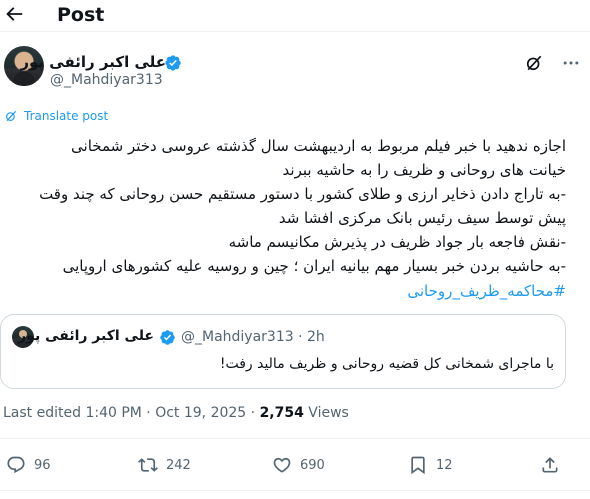 The width and height of the screenshot is (590, 499). What do you see at coordinates (295, 16) in the screenshot?
I see `top-bar: Post` at bounding box center [295, 16].